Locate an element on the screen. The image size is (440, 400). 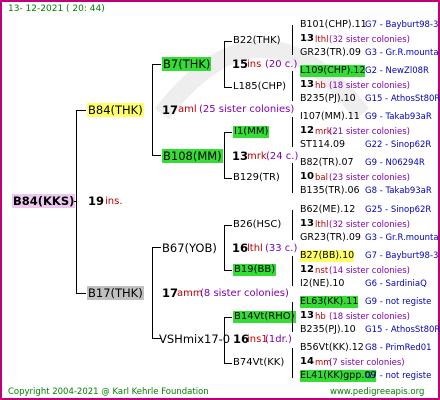
gen2-note-1: (24 c.) is located at coordinates (282, 156).